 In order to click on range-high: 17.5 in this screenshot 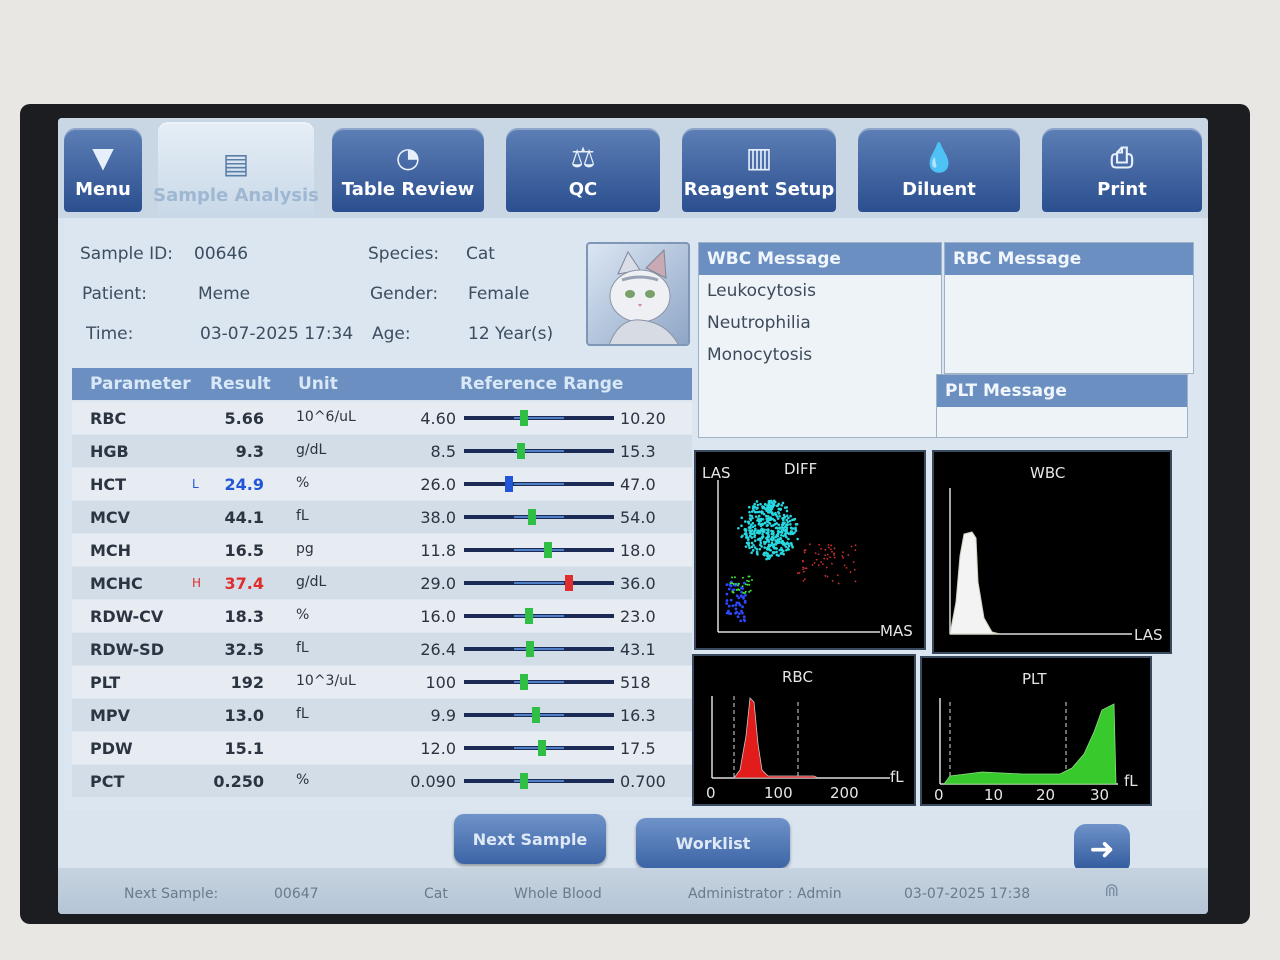, I will do `click(638, 748)`.